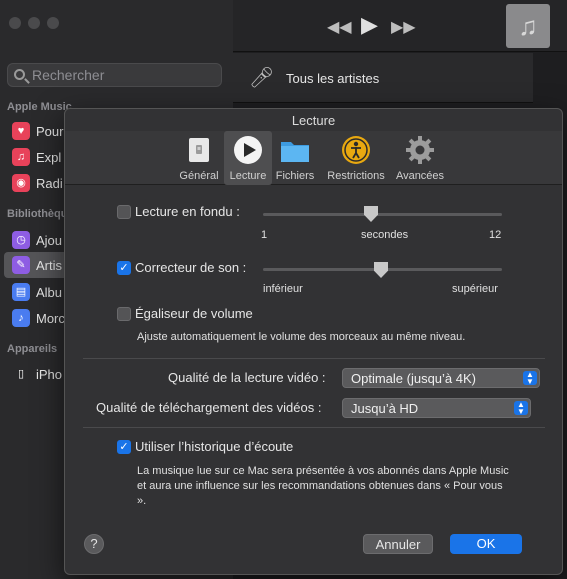  Describe the element at coordinates (398, 544) in the screenshot. I see `cancel-button: Annuler` at that location.